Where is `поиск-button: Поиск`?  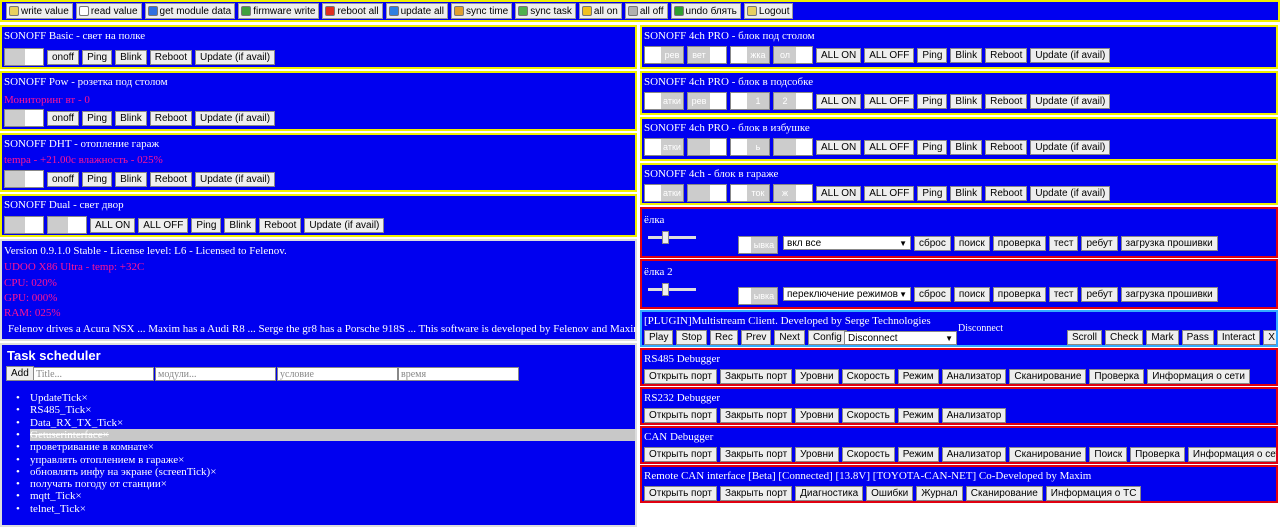 поиск-button: Поиск is located at coordinates (1108, 454).